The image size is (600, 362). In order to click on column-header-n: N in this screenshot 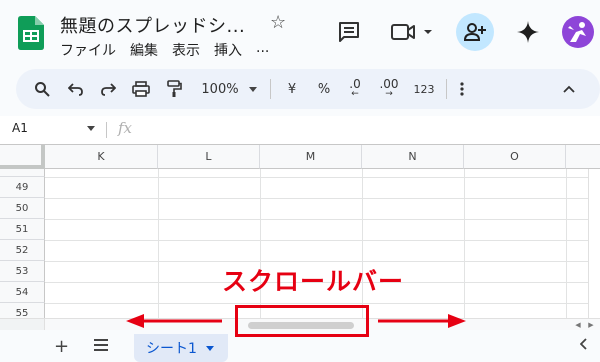, I will do `click(413, 157)`.